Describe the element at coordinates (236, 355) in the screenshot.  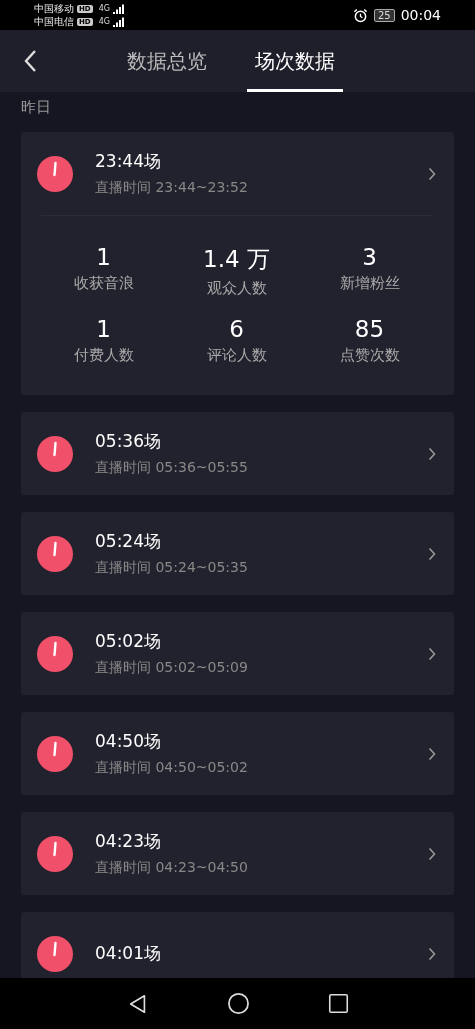
I see `stat-label: 评论人数` at that location.